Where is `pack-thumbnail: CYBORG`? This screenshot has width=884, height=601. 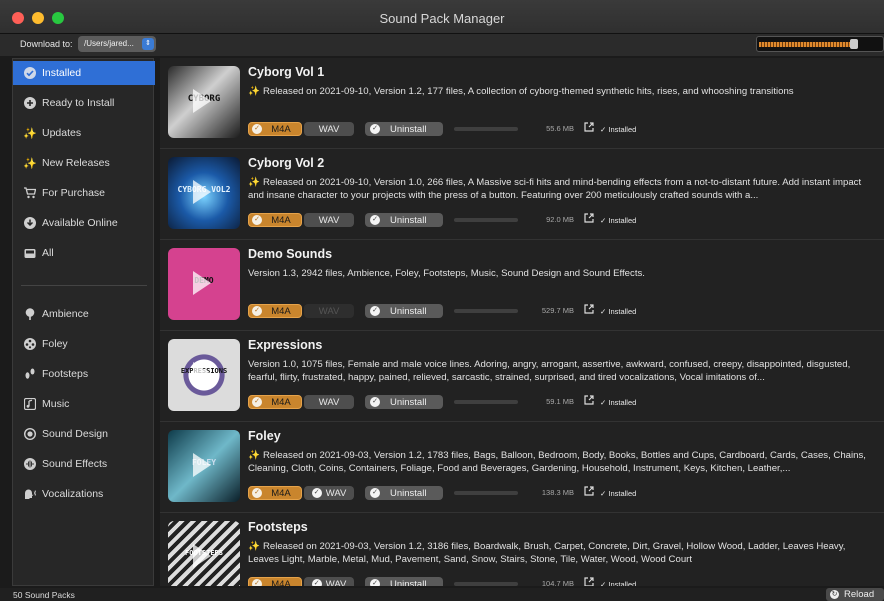
pack-thumbnail: CYBORG is located at coordinates (204, 102).